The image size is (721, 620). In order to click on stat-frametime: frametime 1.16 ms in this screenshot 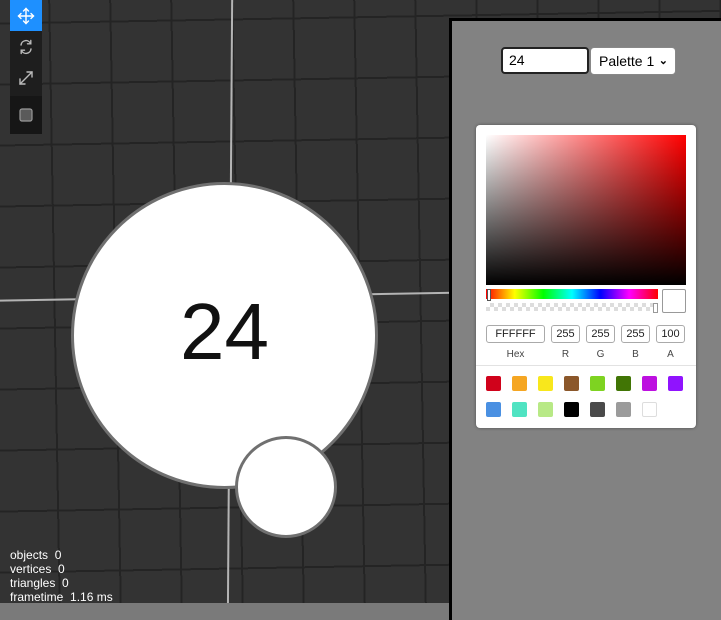, I will do `click(61, 597)`.